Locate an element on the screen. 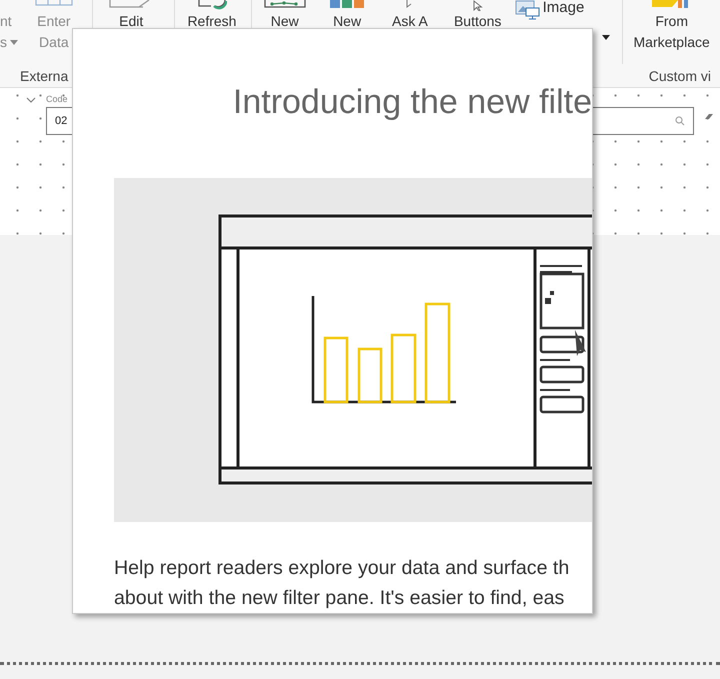 The width and height of the screenshot is (720, 679). slicer-label: Code is located at coordinates (57, 99).